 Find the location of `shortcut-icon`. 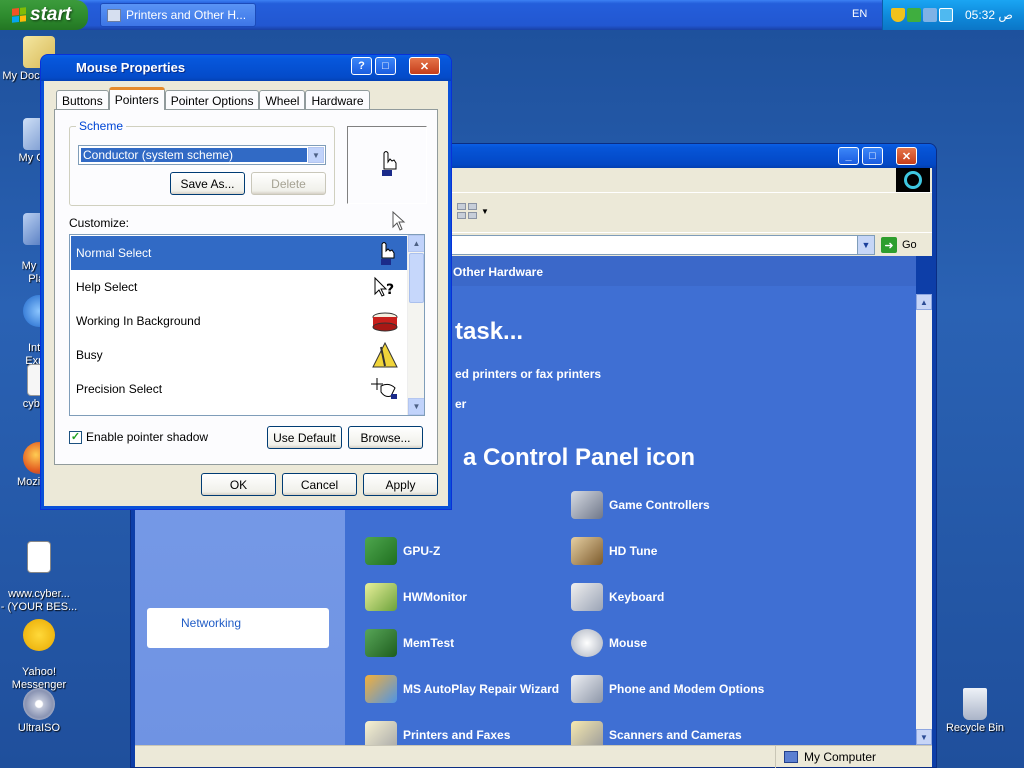

shortcut-icon is located at coordinates (39, 557).